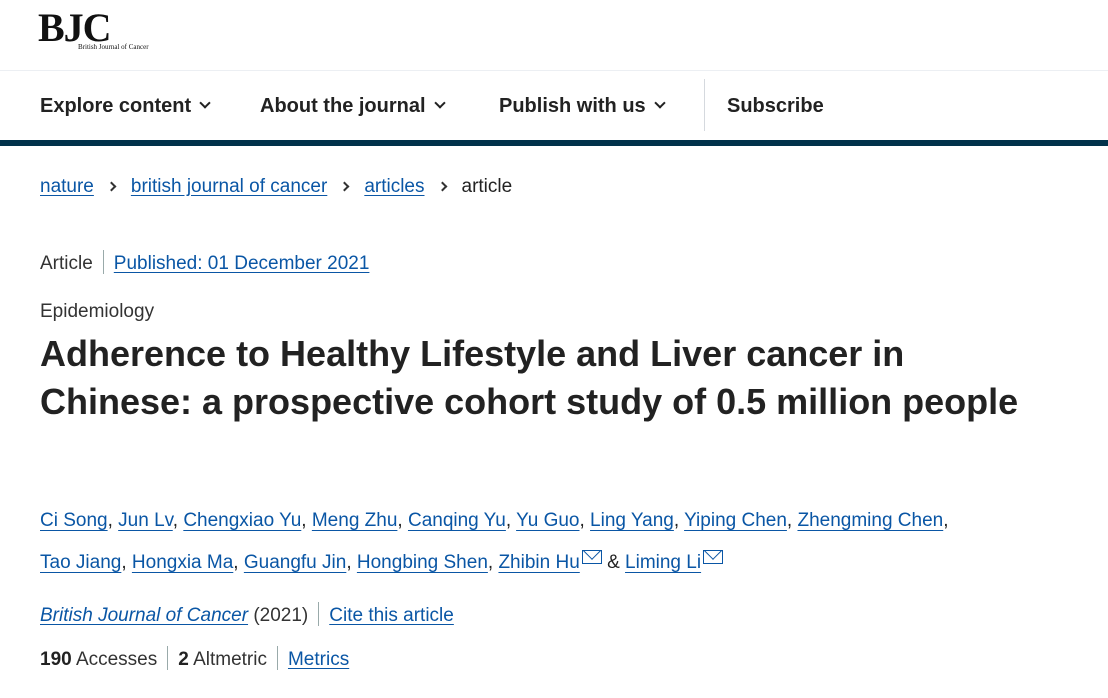 The image size is (1108, 698). Describe the element at coordinates (547, 520) in the screenshot. I see `author-link: Yu Guo` at that location.